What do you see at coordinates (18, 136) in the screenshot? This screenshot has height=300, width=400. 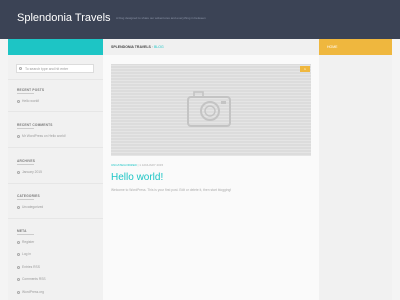 I see `comment-icon` at bounding box center [18, 136].